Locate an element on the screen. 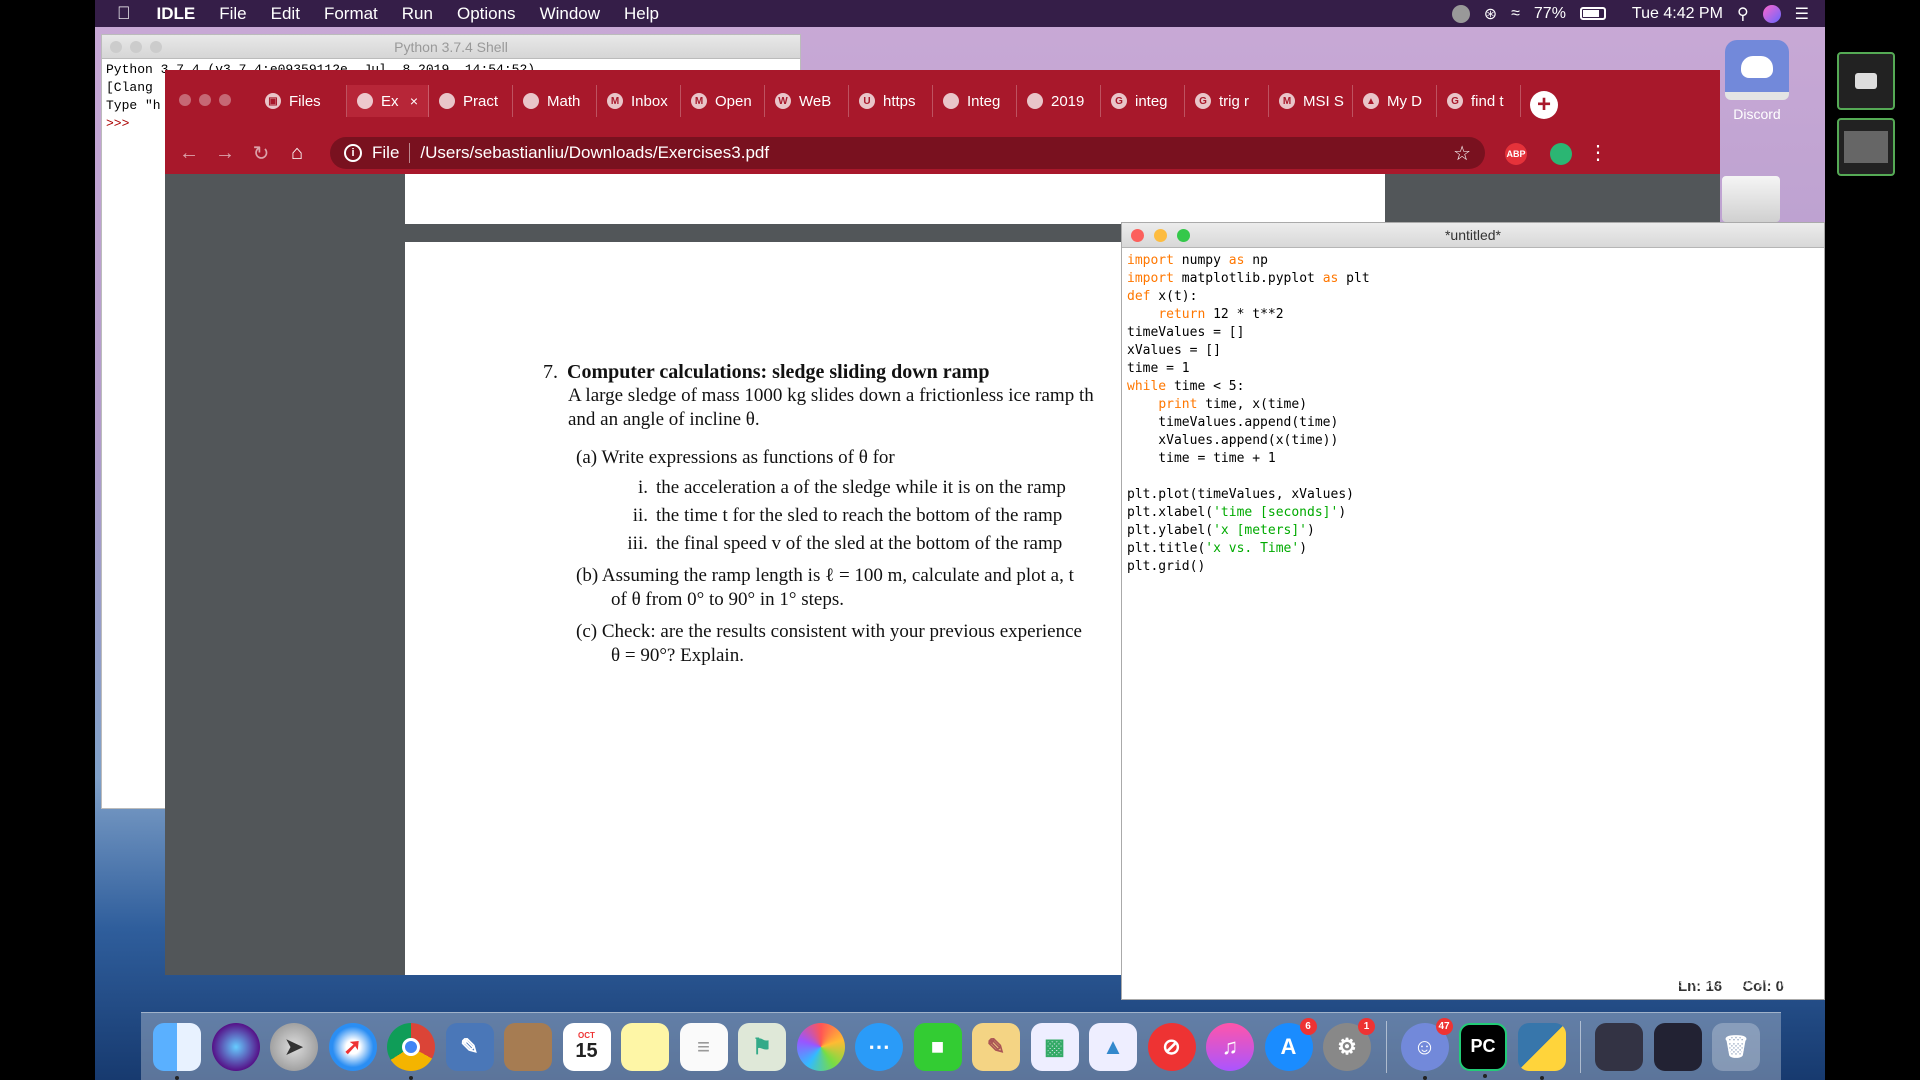 Image resolution: width=1920 pixels, height=1080 pixels. menu-edit: Edit is located at coordinates (285, 14).